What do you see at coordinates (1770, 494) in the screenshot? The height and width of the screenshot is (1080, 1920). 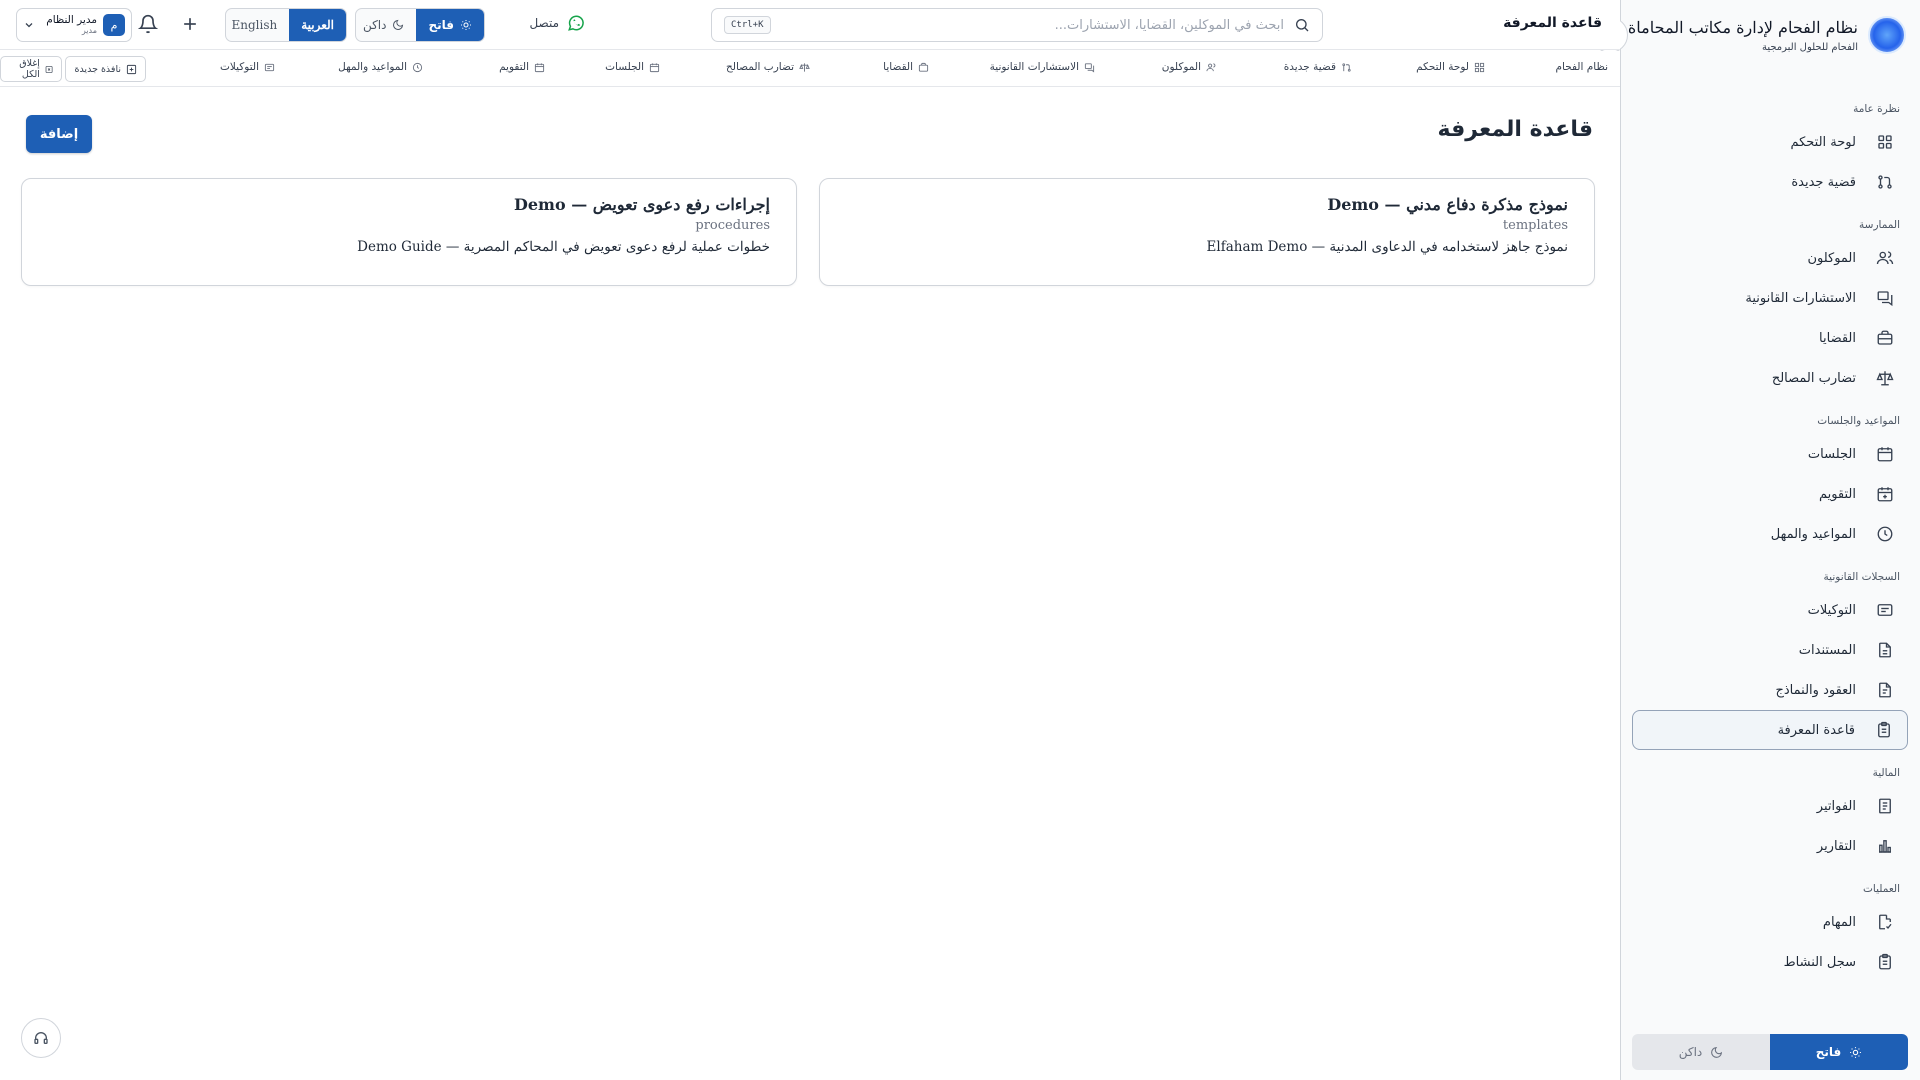 I see `sidebar-item: التقويم` at bounding box center [1770, 494].